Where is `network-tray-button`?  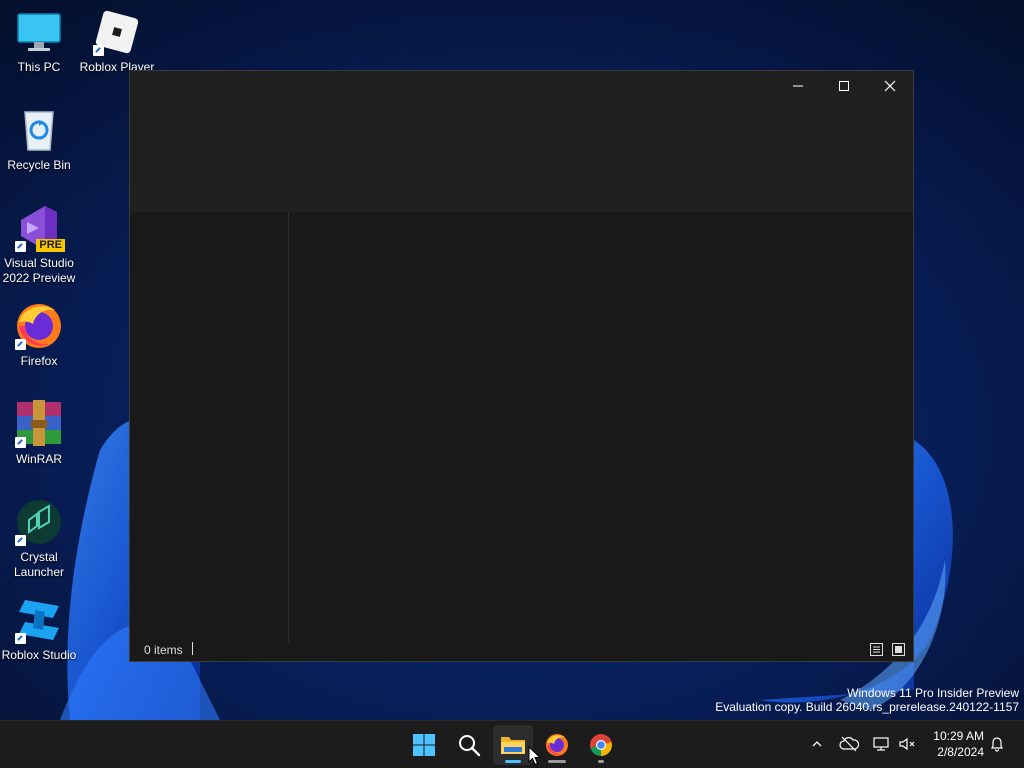 network-tray-button is located at coordinates (881, 744).